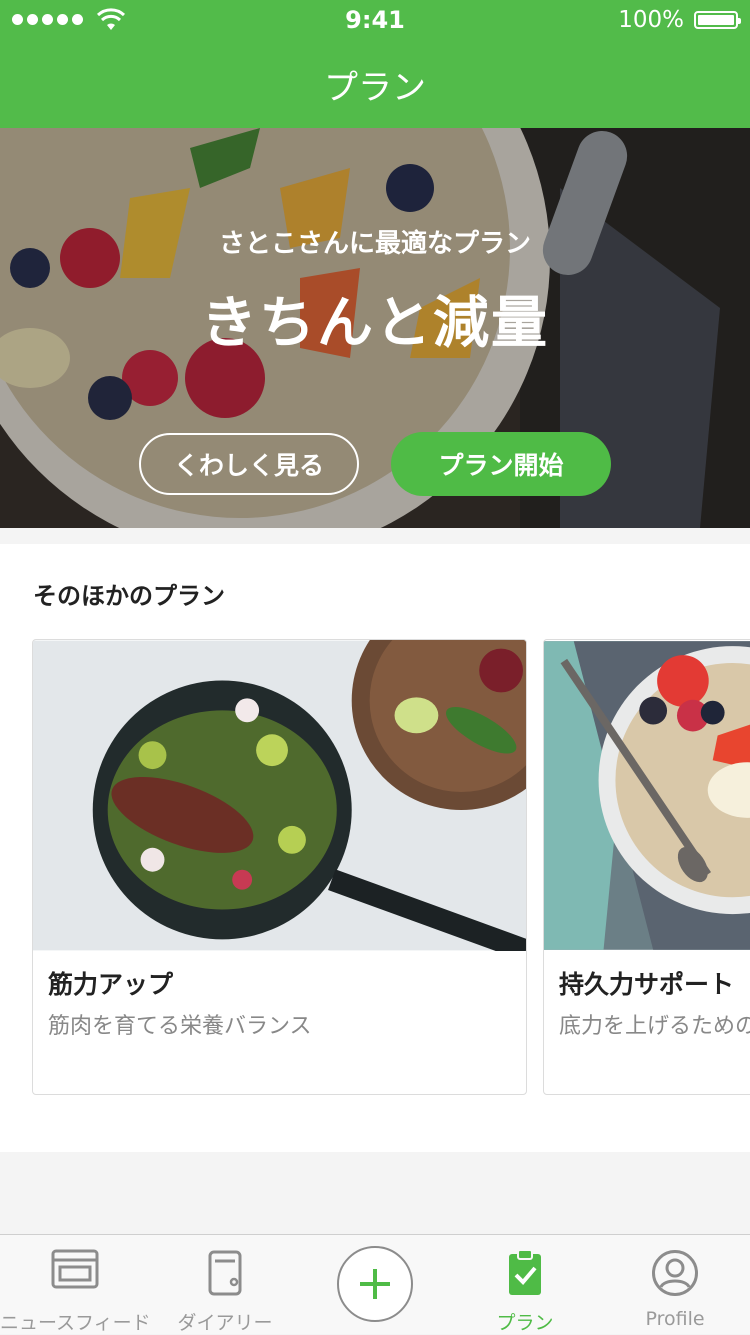 Image resolution: width=750 pixels, height=1335 pixels. I want to click on add-record-button, so click(375, 1284).